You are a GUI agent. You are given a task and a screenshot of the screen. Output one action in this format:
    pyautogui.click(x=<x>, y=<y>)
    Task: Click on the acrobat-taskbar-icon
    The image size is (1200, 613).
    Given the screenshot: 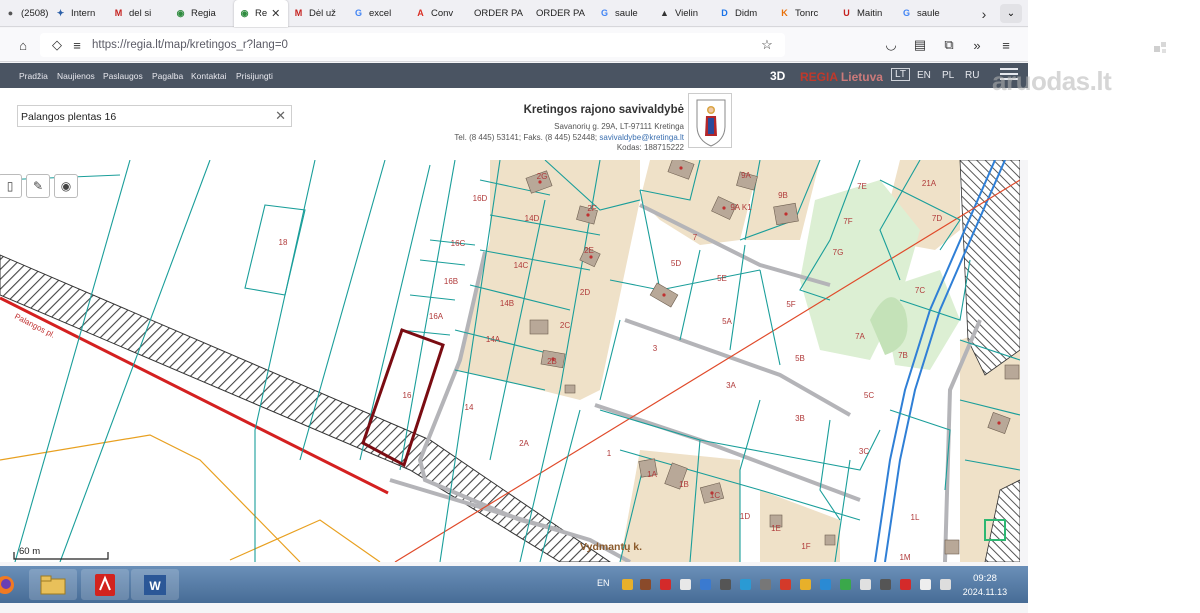 What is the action you would take?
    pyautogui.click(x=105, y=584)
    